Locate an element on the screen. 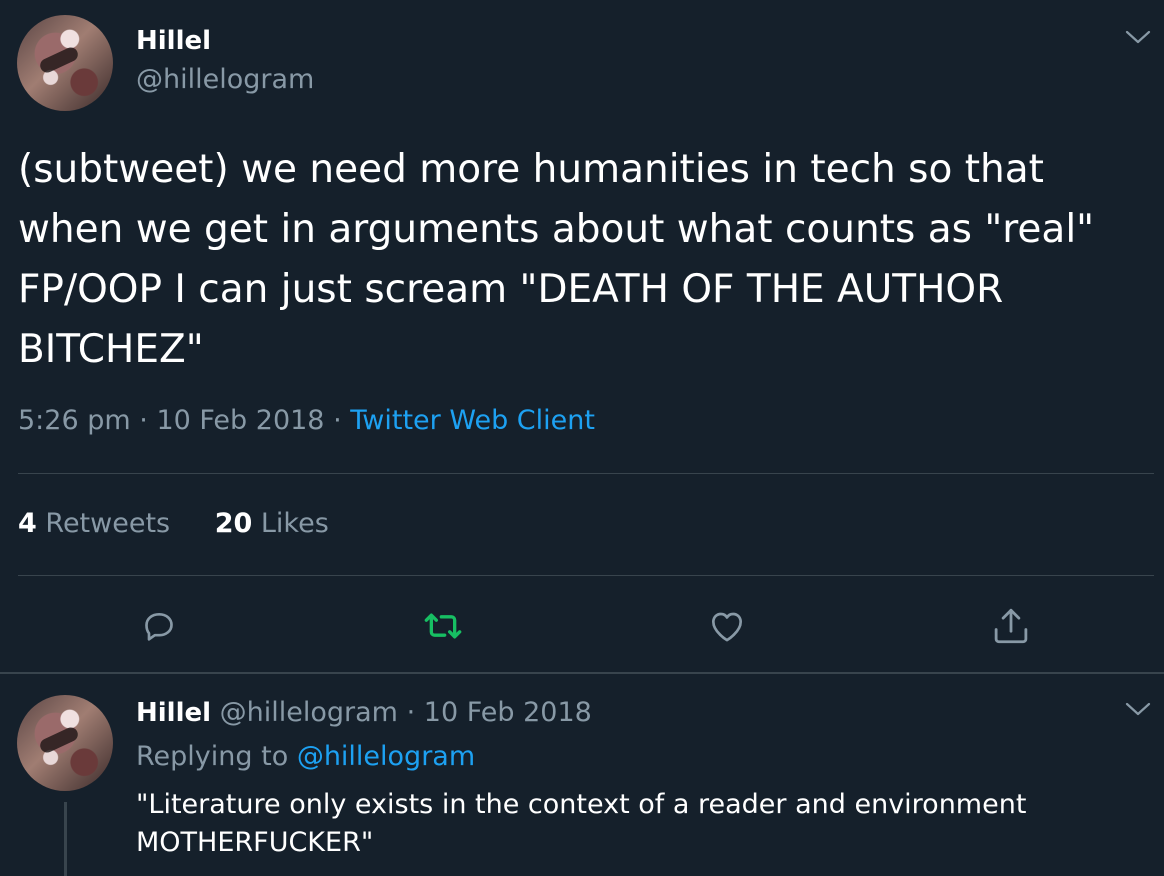 This screenshot has width=1164, height=876. thread-divider is located at coordinates (582, 673).